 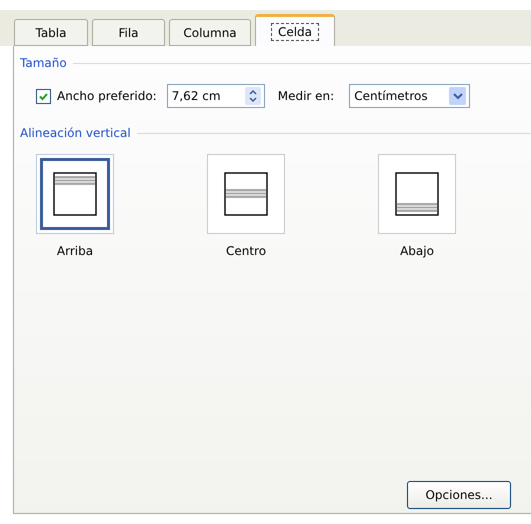 What do you see at coordinates (43, 63) in the screenshot?
I see `group-label: Tamaño` at bounding box center [43, 63].